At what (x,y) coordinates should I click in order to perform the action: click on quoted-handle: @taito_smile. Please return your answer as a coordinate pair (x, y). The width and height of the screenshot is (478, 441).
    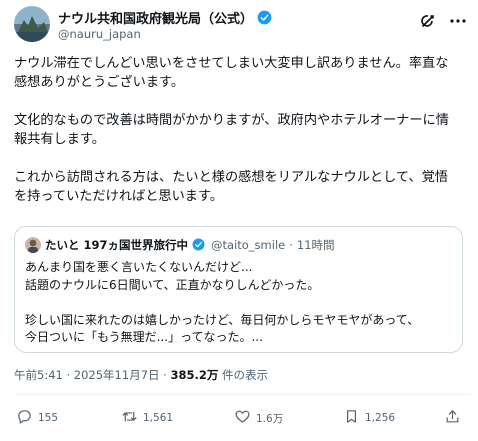
    Looking at the image, I should click on (248, 245).